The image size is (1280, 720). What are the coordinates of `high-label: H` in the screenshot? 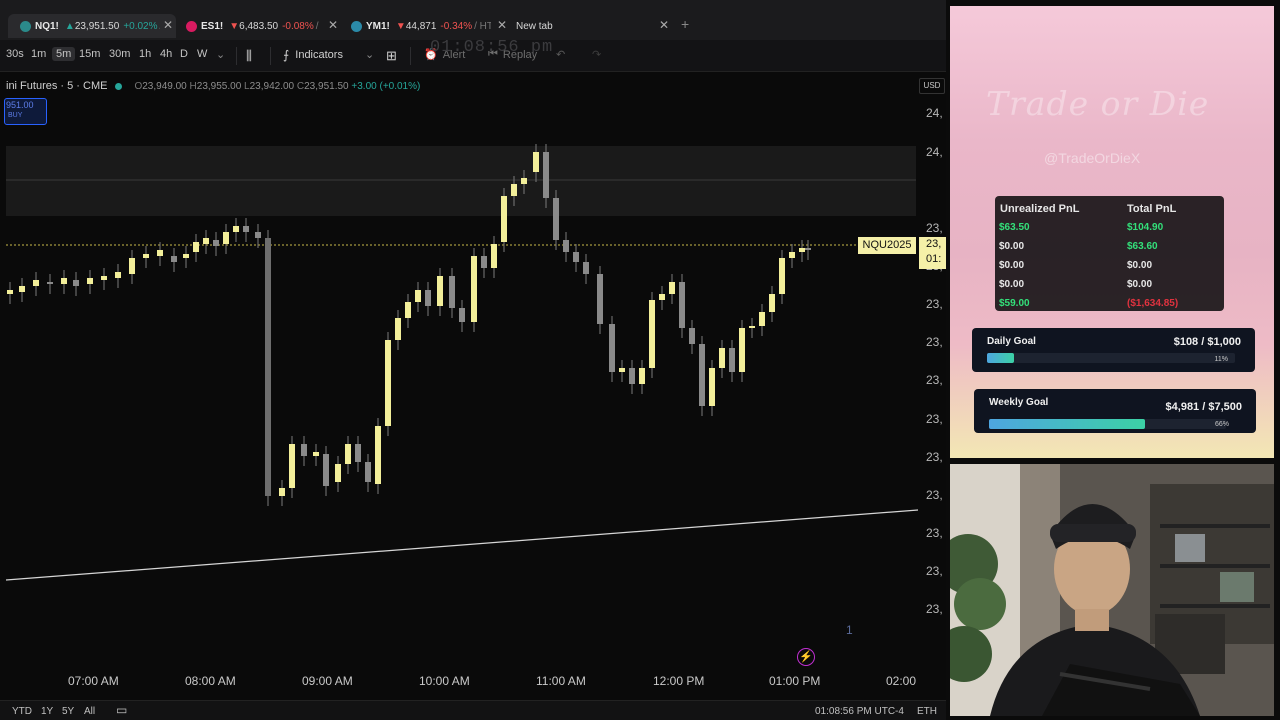 It's located at (193, 86).